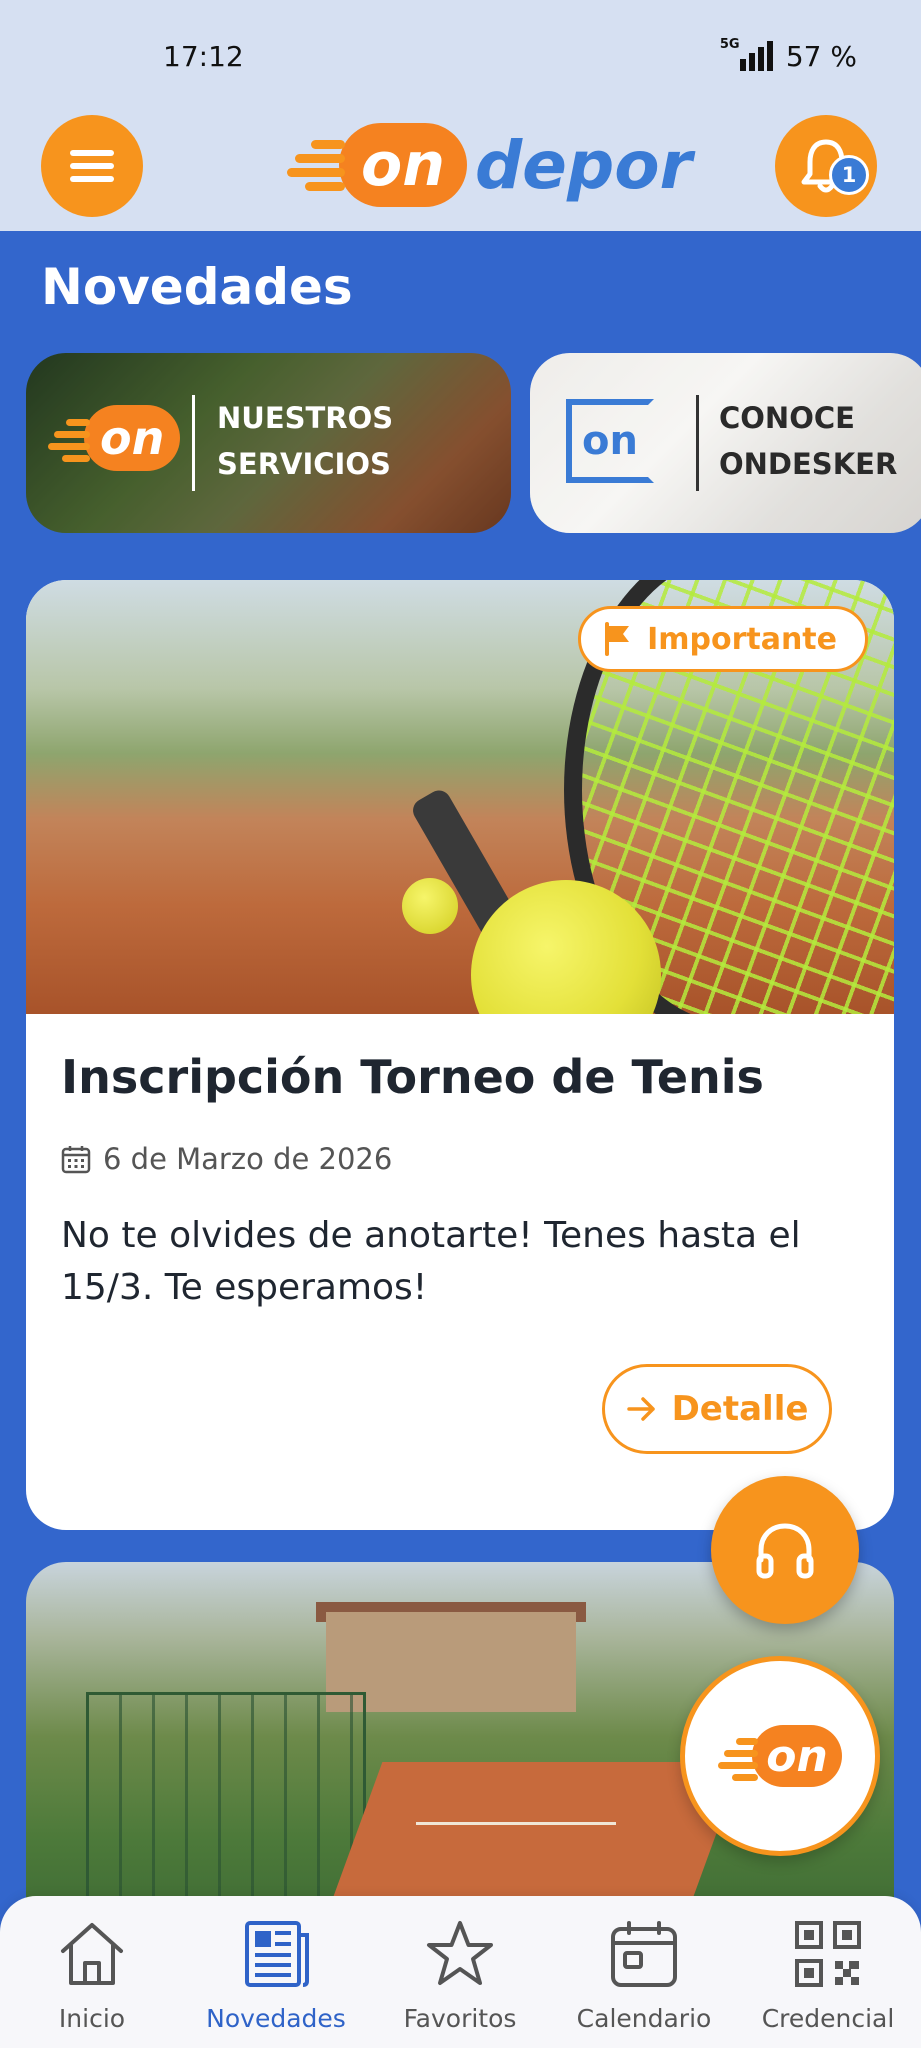 This screenshot has height=2048, width=921. I want to click on support-button, so click(785, 1550).